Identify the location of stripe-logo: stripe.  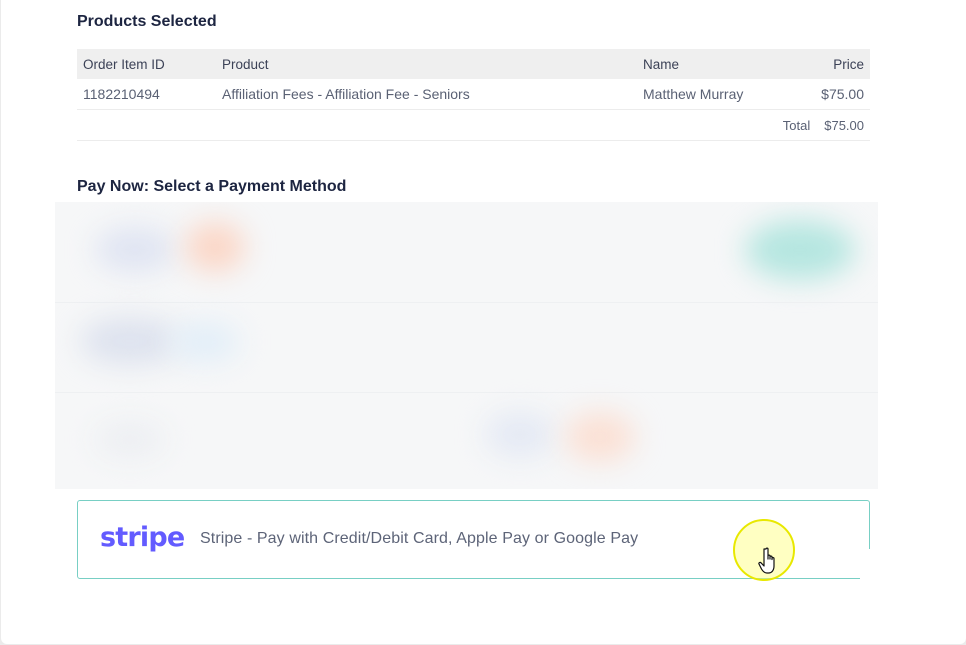
(142, 537).